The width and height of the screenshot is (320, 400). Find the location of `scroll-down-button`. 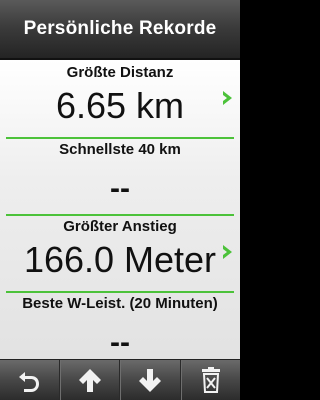

scroll-down-button is located at coordinates (150, 380).